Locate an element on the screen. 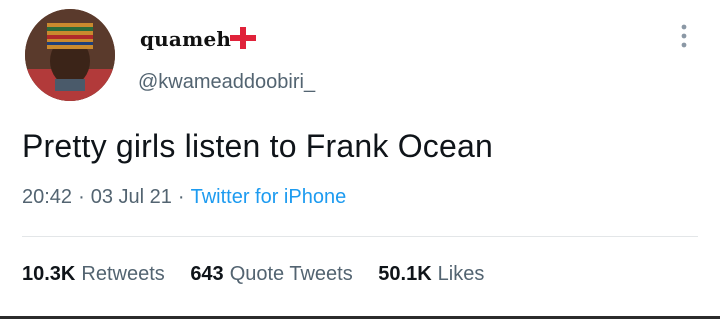 The image size is (720, 322). tweet-date: 03 Jul 21 is located at coordinates (131, 197).